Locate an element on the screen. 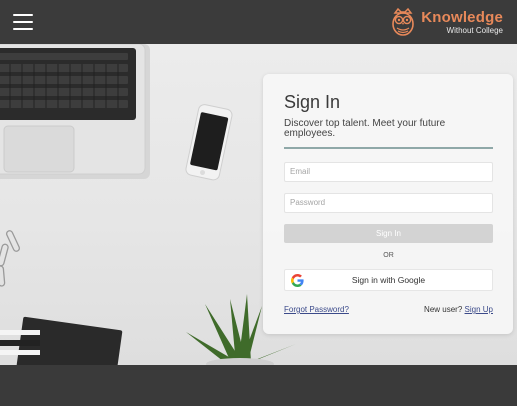 This screenshot has width=517, height=406. owl-icon is located at coordinates (403, 21).